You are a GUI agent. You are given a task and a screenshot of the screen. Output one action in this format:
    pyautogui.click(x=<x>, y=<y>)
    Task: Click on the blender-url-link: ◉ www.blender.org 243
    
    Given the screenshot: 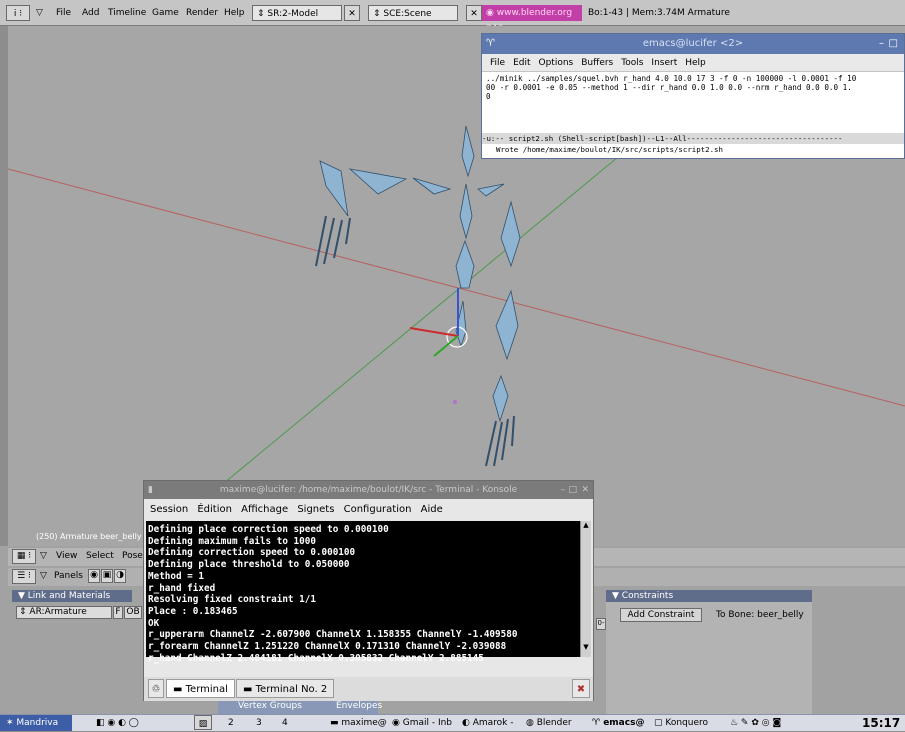 What is the action you would take?
    pyautogui.click(x=532, y=19)
    